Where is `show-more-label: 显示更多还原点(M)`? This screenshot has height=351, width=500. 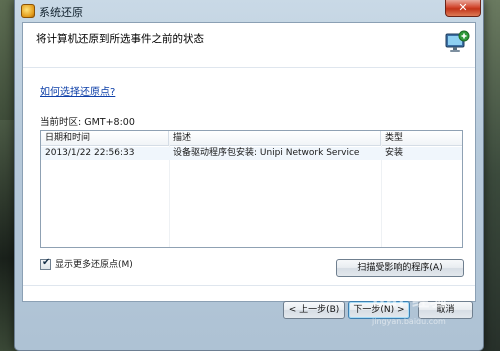 show-more-label: 显示更多还原点(M) is located at coordinates (94, 265).